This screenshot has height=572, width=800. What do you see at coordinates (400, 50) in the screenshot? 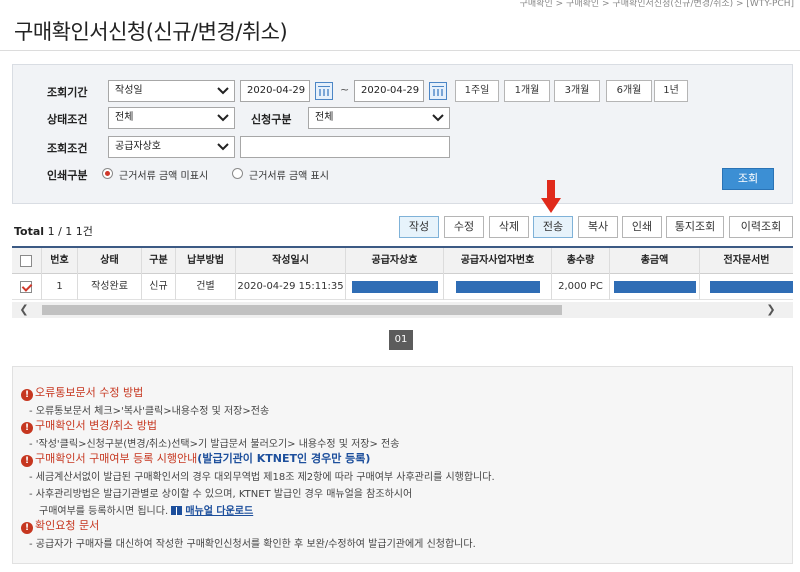
I see `title-divider` at bounding box center [400, 50].